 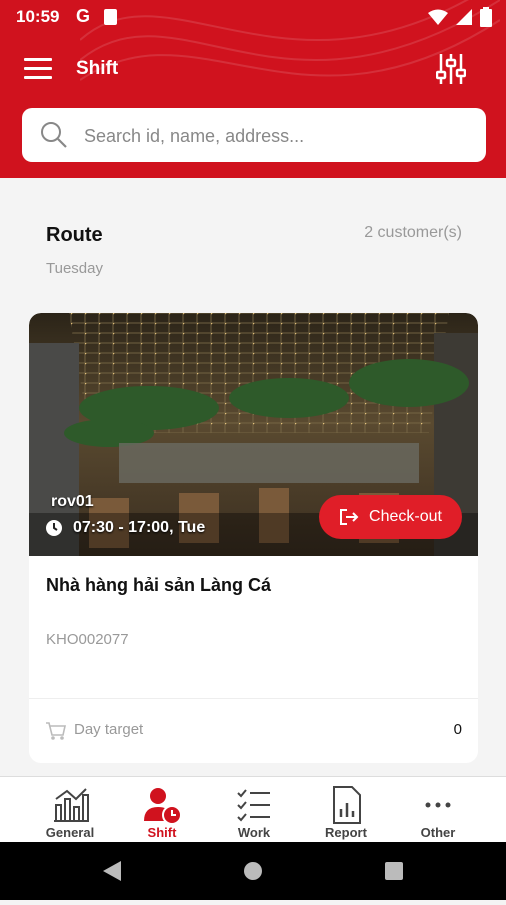 I want to click on page-title: Shift, so click(x=97, y=68).